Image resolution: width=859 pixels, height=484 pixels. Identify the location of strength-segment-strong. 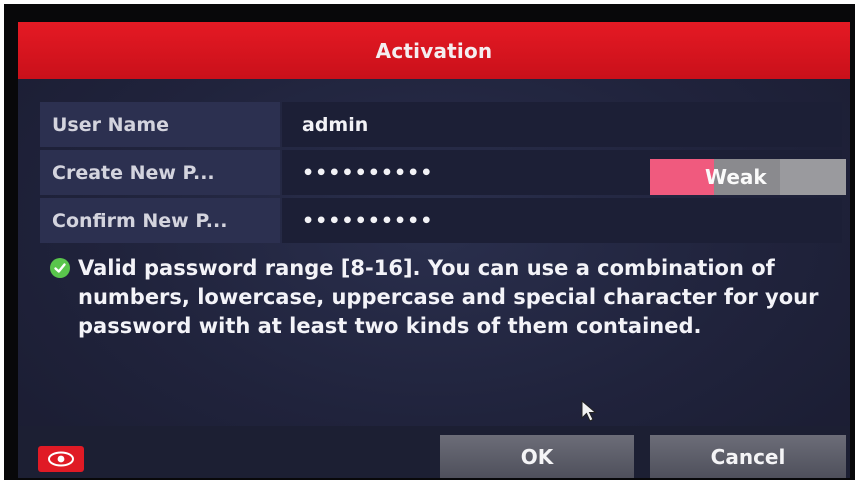
(813, 177).